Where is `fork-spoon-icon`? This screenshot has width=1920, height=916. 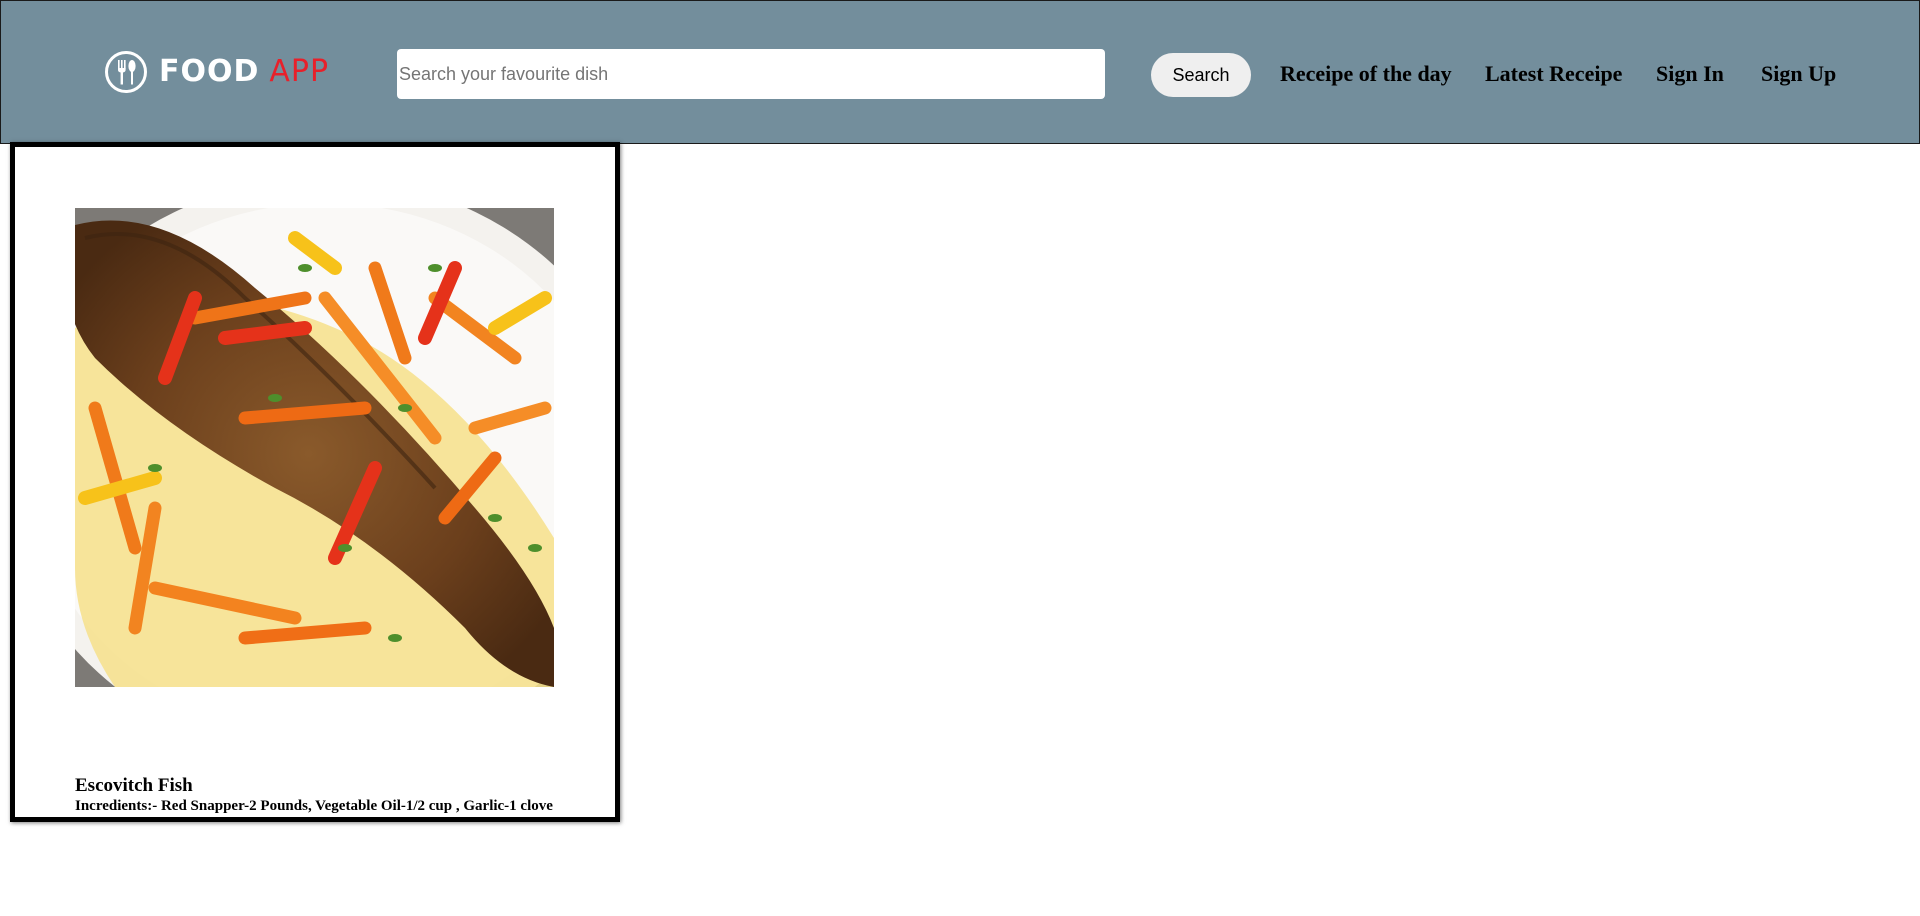 fork-spoon-icon is located at coordinates (126, 72).